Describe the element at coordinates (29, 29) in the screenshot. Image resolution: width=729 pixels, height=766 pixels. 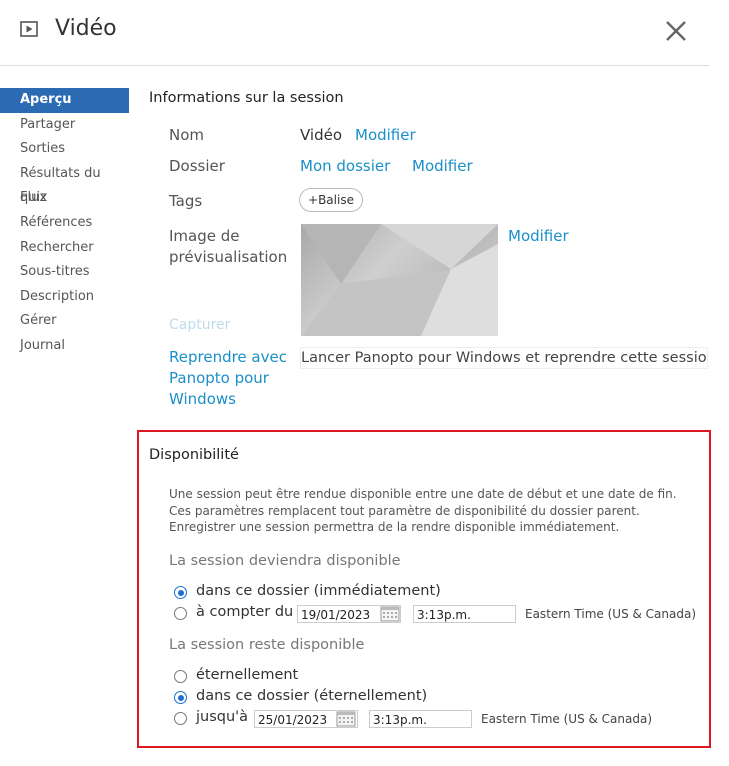
I see `video-icon` at that location.